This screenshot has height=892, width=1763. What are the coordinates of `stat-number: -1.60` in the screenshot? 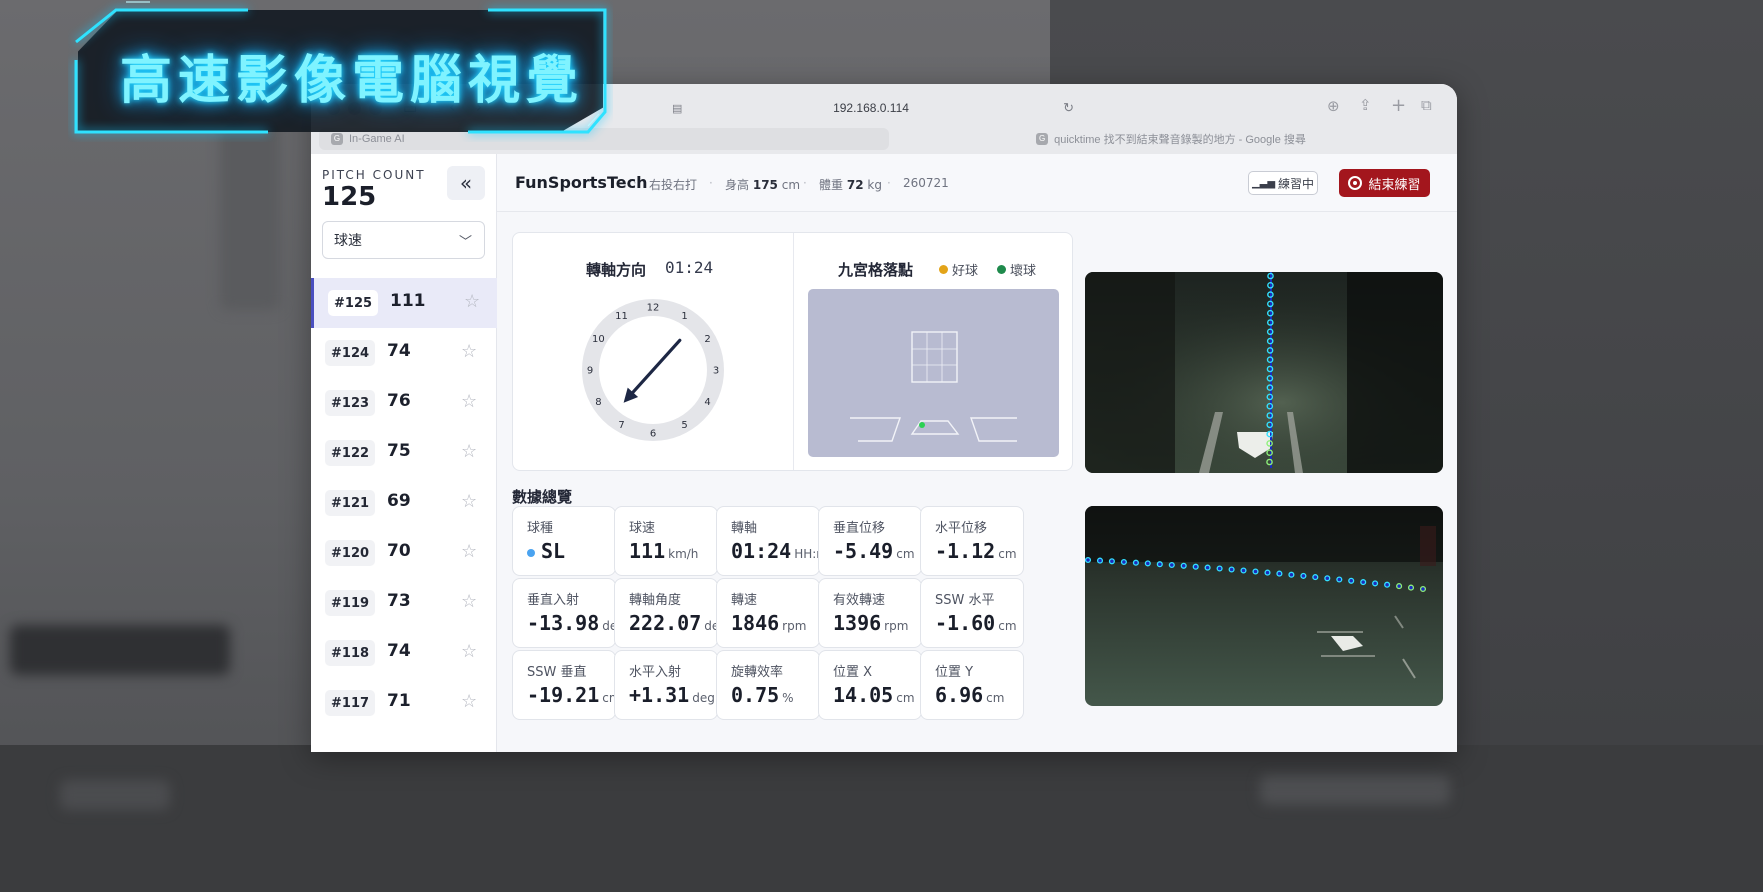 It's located at (965, 623).